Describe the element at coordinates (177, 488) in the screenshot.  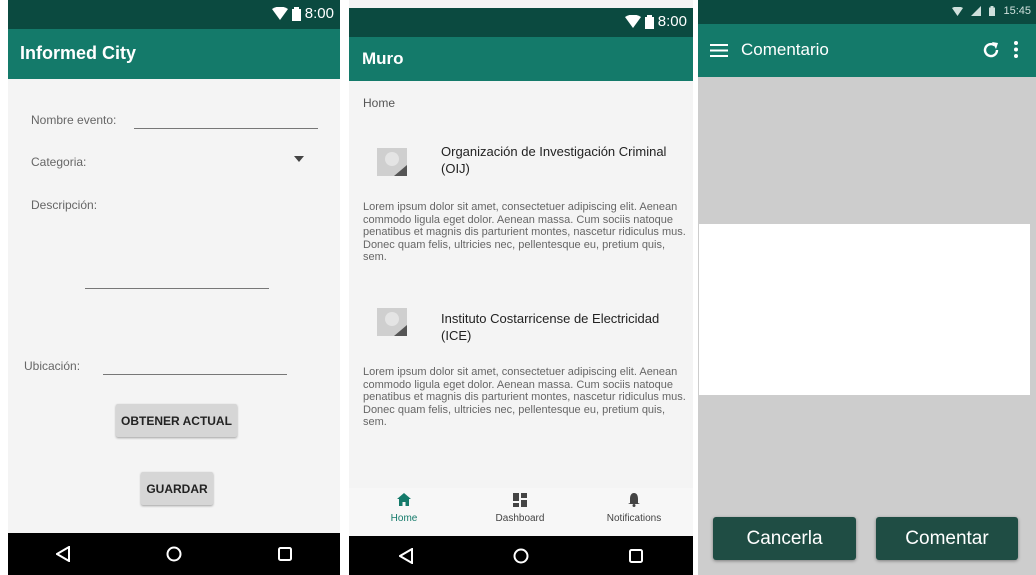
I see `guardar-button: GUARDAR` at that location.